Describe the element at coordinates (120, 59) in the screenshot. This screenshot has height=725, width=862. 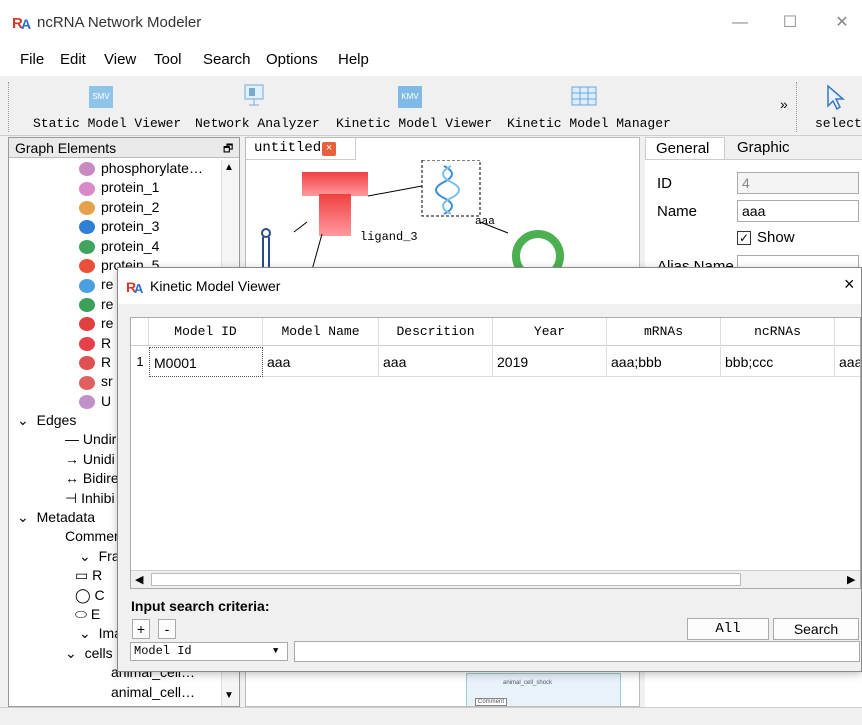
I see `menu-view: View` at that location.